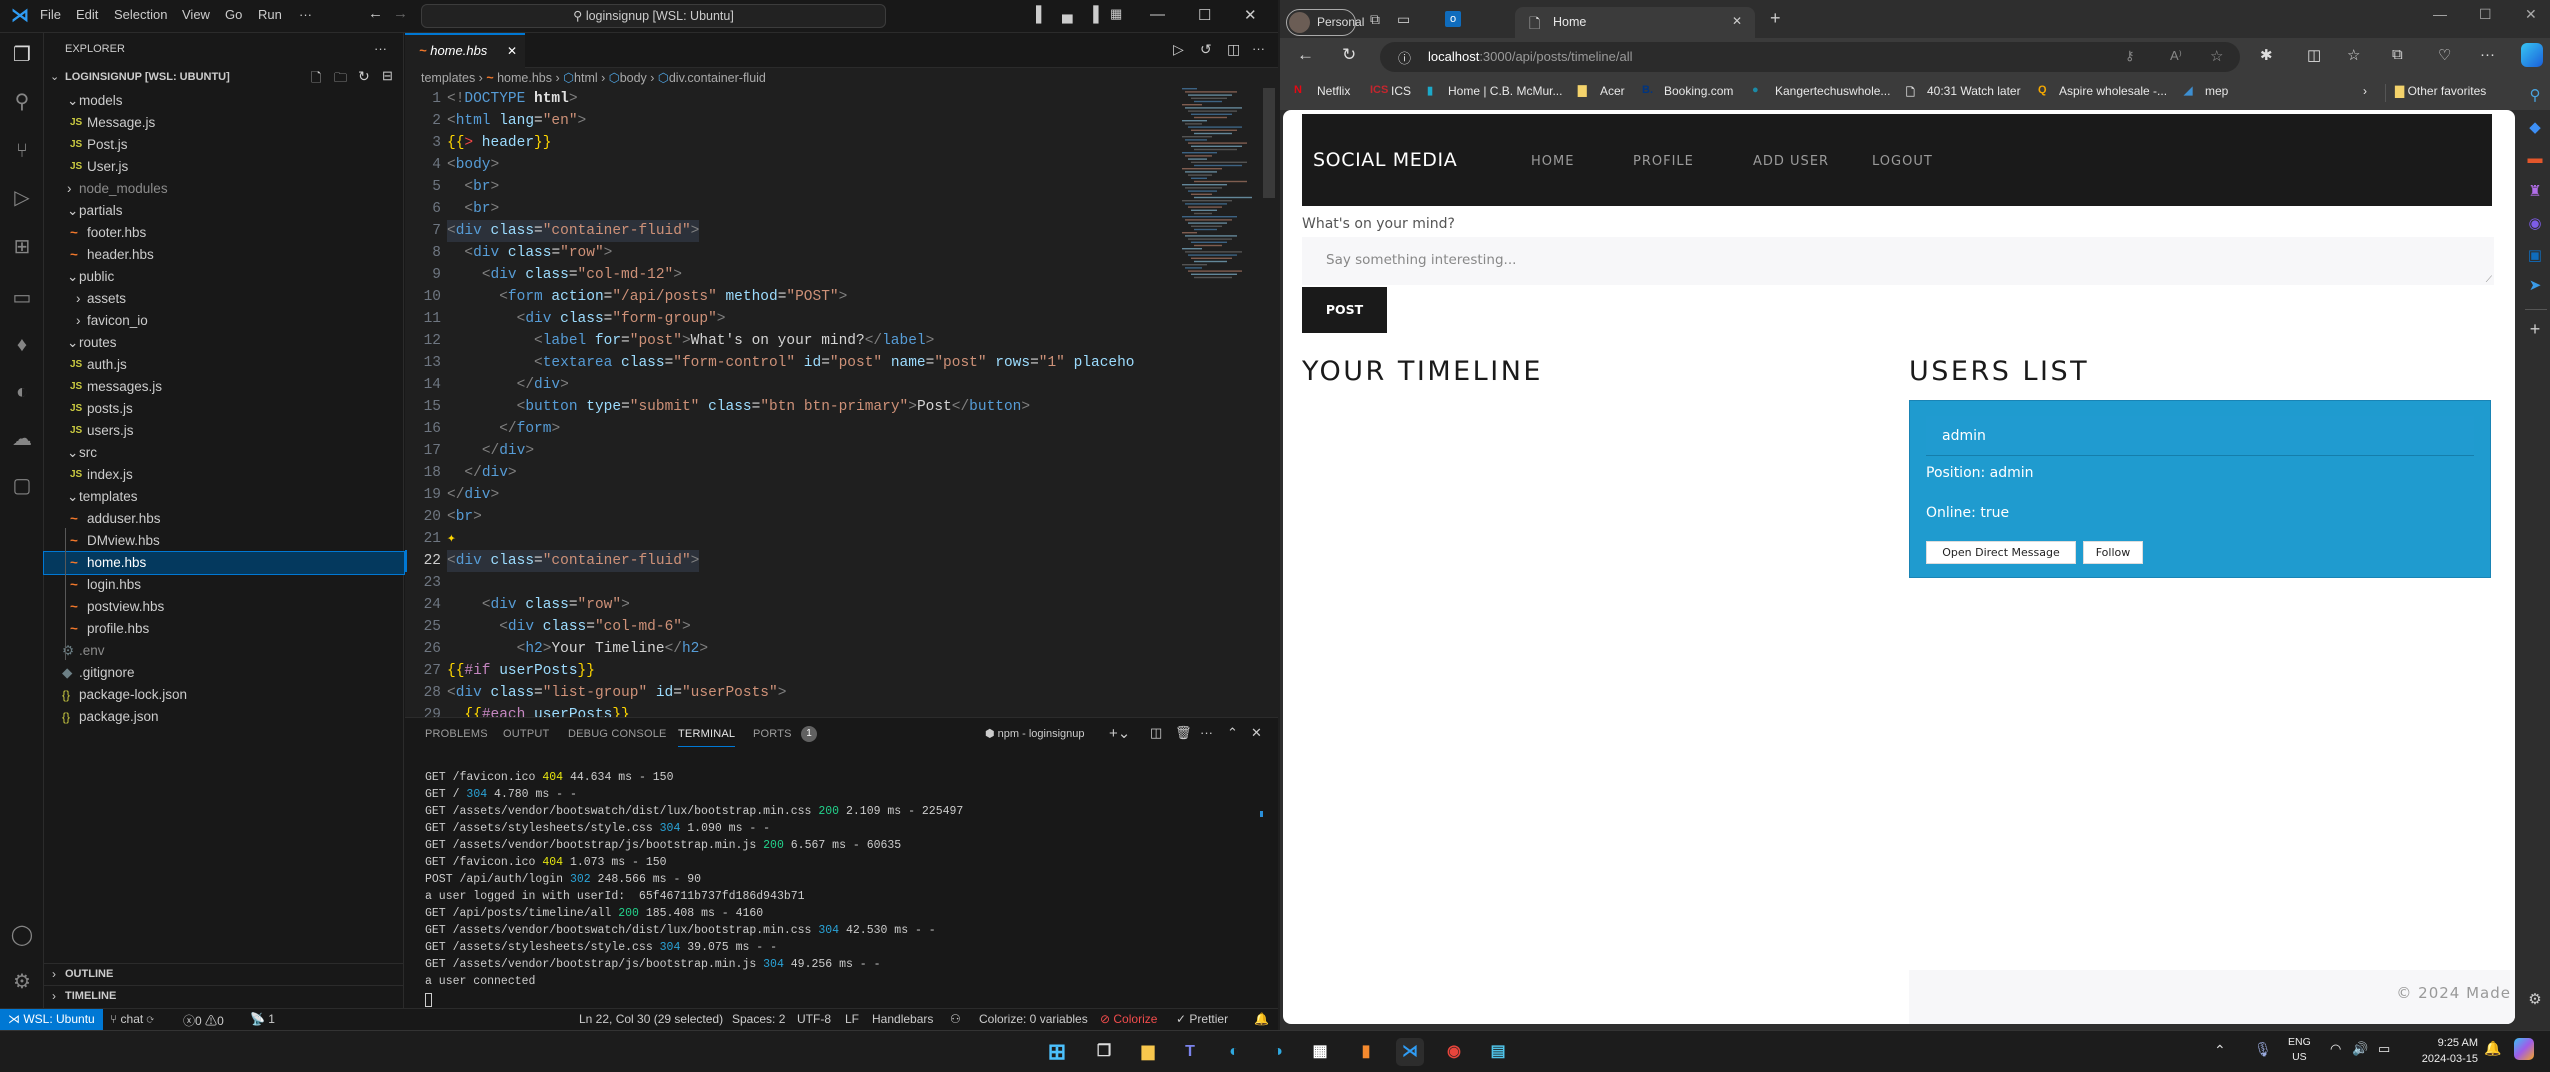  I want to click on tree-item: ~ login.hbs, so click(224, 585).